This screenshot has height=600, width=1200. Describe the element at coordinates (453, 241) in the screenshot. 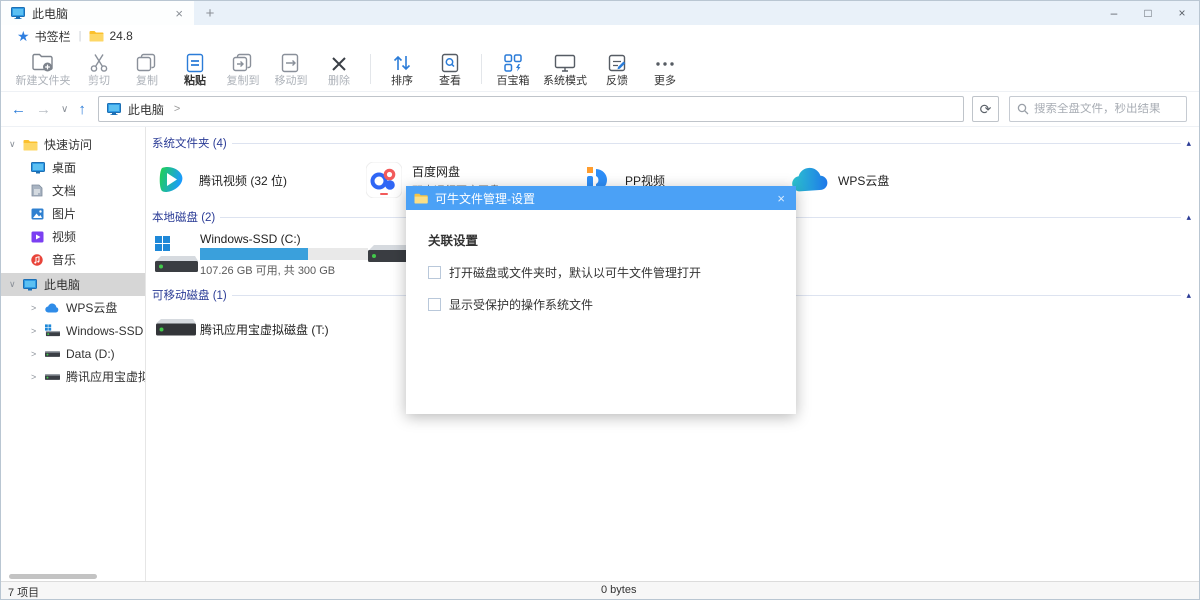

I see `dialog-section-title: 关联设置` at that location.